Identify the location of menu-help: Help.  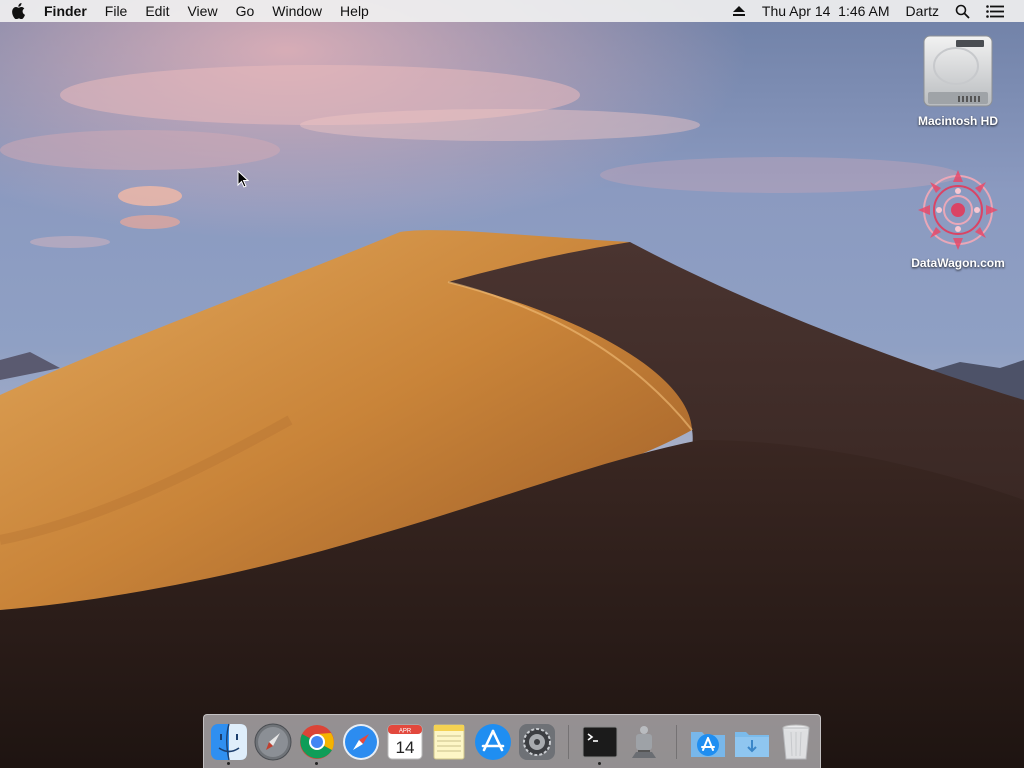
(354, 11).